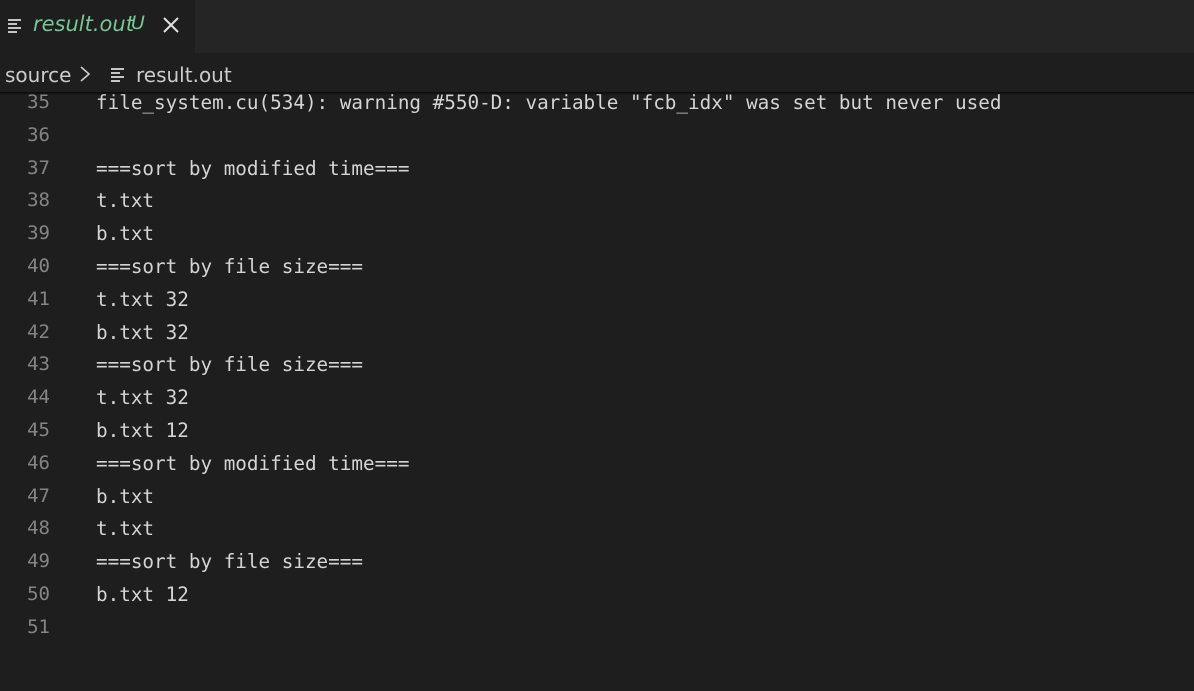  I want to click on line-number: 44, so click(38, 397).